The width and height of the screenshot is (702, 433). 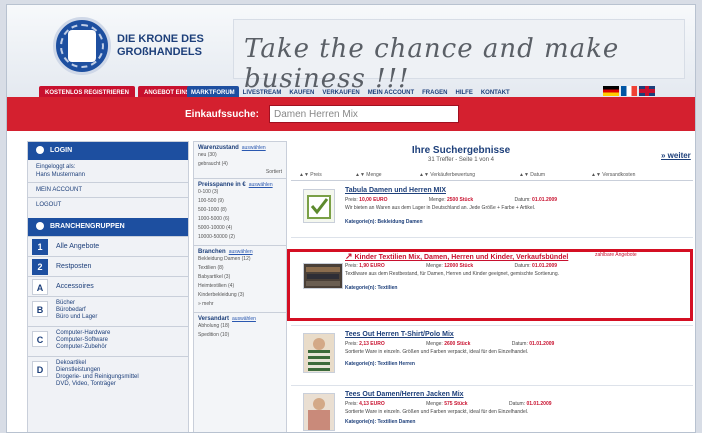 What do you see at coordinates (108, 266) in the screenshot?
I see `sidebar-item-restposten: 2 Restposten` at bounding box center [108, 266].